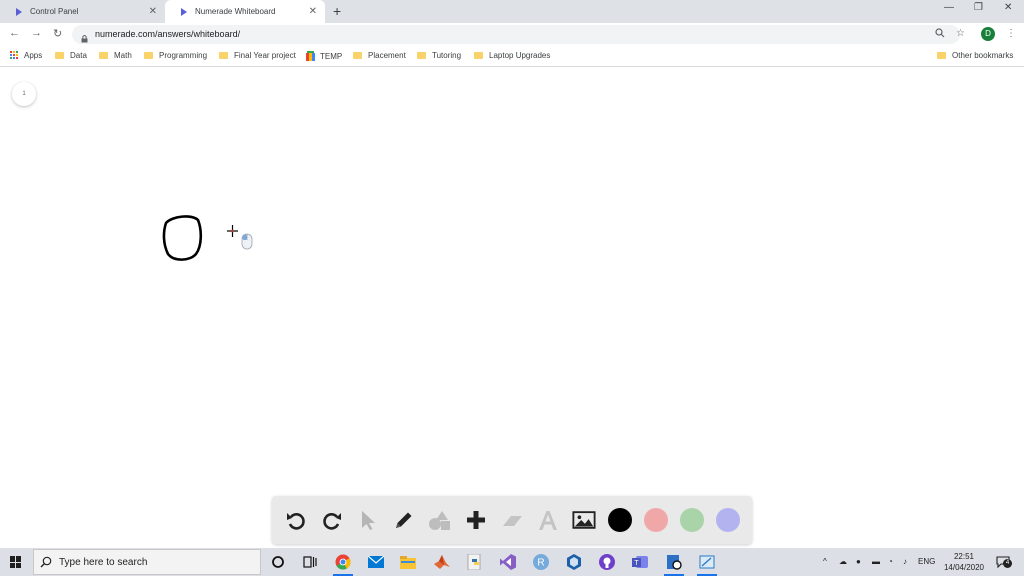 This screenshot has height=576, width=1024. What do you see at coordinates (278, 562) in the screenshot?
I see `cortana-icon` at bounding box center [278, 562].